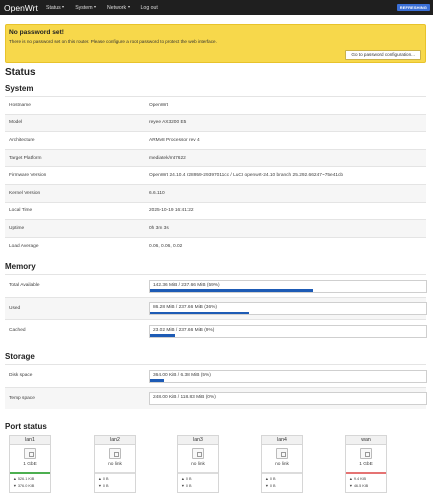 The image size is (433, 500). Describe the element at coordinates (24, 286) in the screenshot. I see `row-label: Total Available` at that location.